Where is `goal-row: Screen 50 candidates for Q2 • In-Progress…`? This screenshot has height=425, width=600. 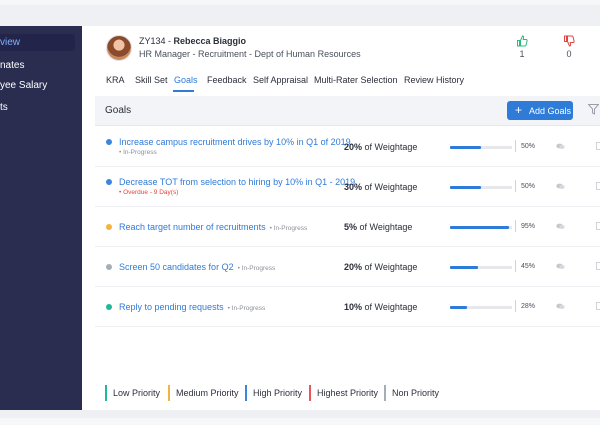
goal-row: Screen 50 candidates for Q2 • In-Progress… is located at coordinates (347, 267).